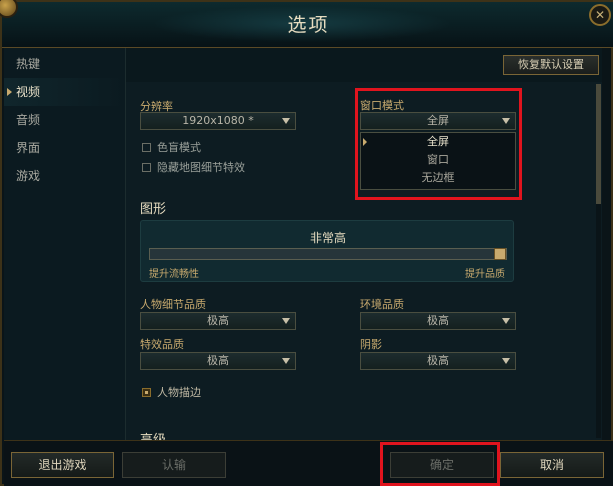 The height and width of the screenshot is (486, 613). What do you see at coordinates (551, 65) in the screenshot?
I see `restore-defaults-button: 恢复默认设置` at bounding box center [551, 65].